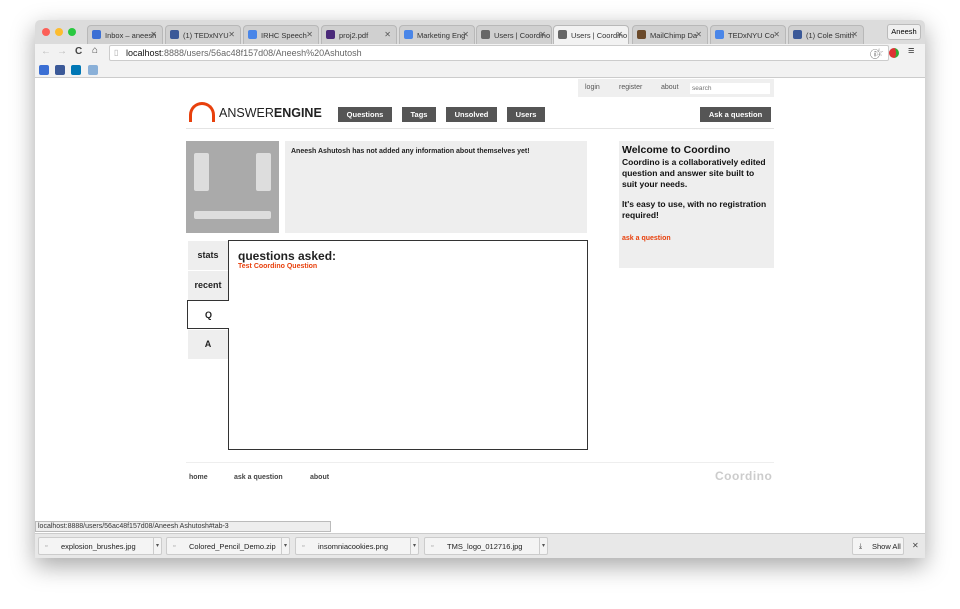 This screenshot has width=960, height=609. I want to click on tab-content: questions asked: Test Coordino Question, so click(408, 345).